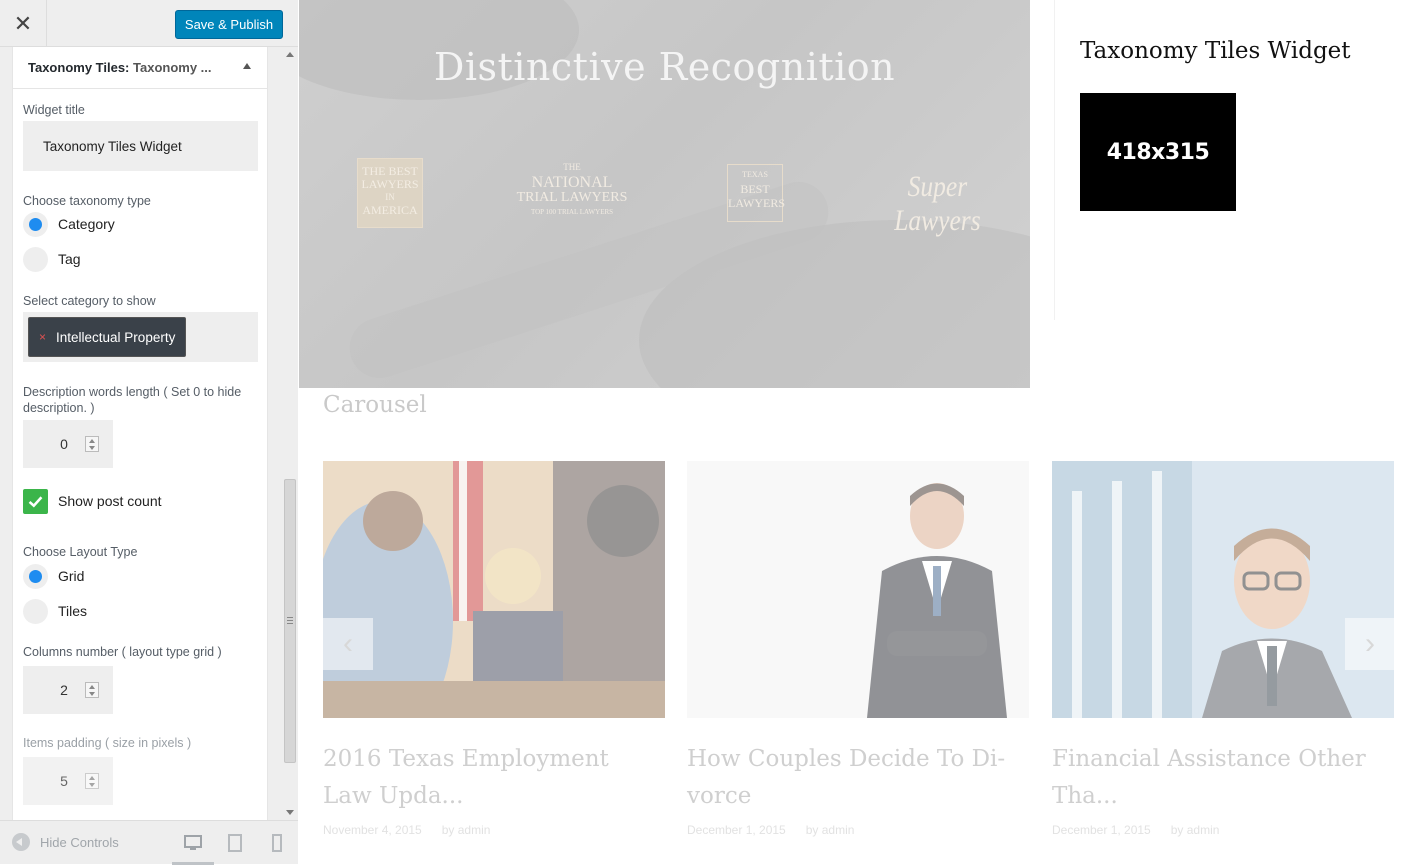 This screenshot has height=865, width=1419. I want to click on close-icon: ✕, so click(23, 23).